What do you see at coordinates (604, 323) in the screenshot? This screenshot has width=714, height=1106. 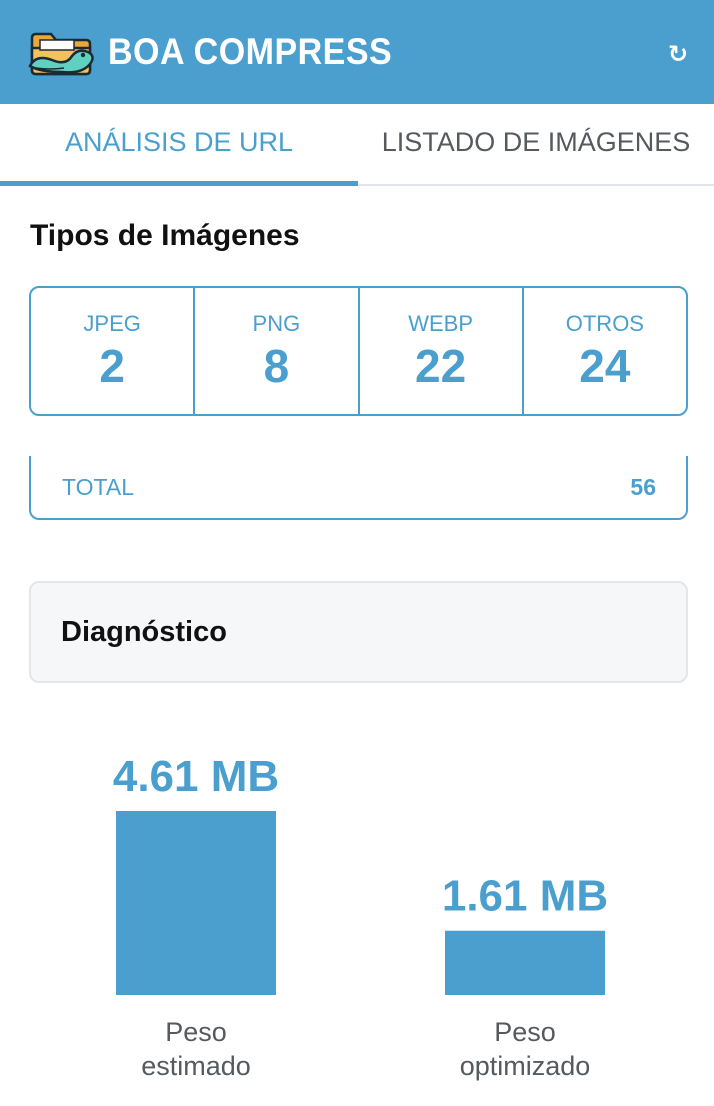 I see `type-label: OTROS` at bounding box center [604, 323].